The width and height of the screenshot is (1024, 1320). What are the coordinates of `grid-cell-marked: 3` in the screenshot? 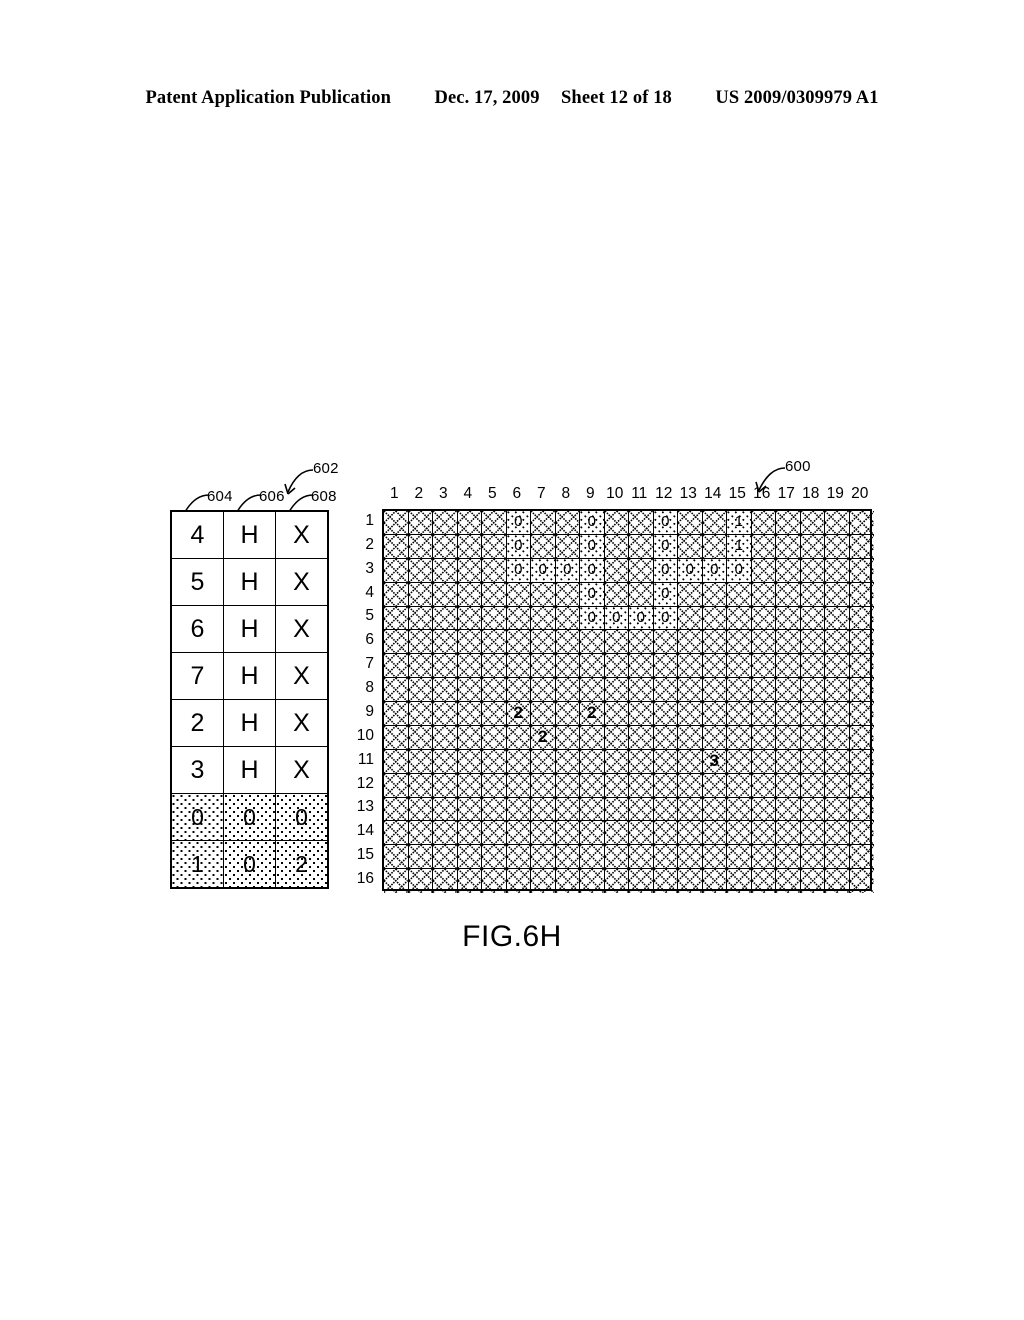 It's located at (714, 761).